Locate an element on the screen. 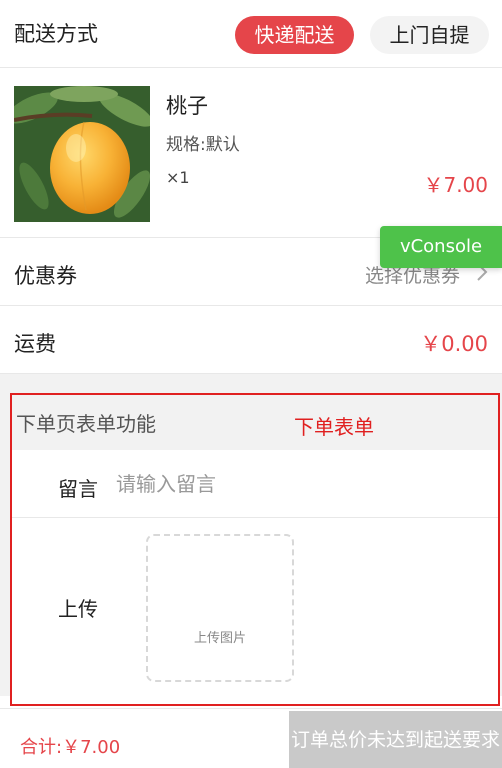 The width and height of the screenshot is (502, 768). submit-order-button: 订单总价未达到起送要求 is located at coordinates (395, 739).